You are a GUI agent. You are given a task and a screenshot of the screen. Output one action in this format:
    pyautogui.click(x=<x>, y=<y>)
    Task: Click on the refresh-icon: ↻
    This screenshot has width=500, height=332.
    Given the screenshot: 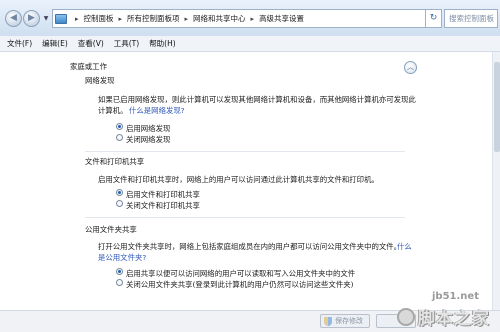 What is the action you would take?
    pyautogui.click(x=433, y=18)
    